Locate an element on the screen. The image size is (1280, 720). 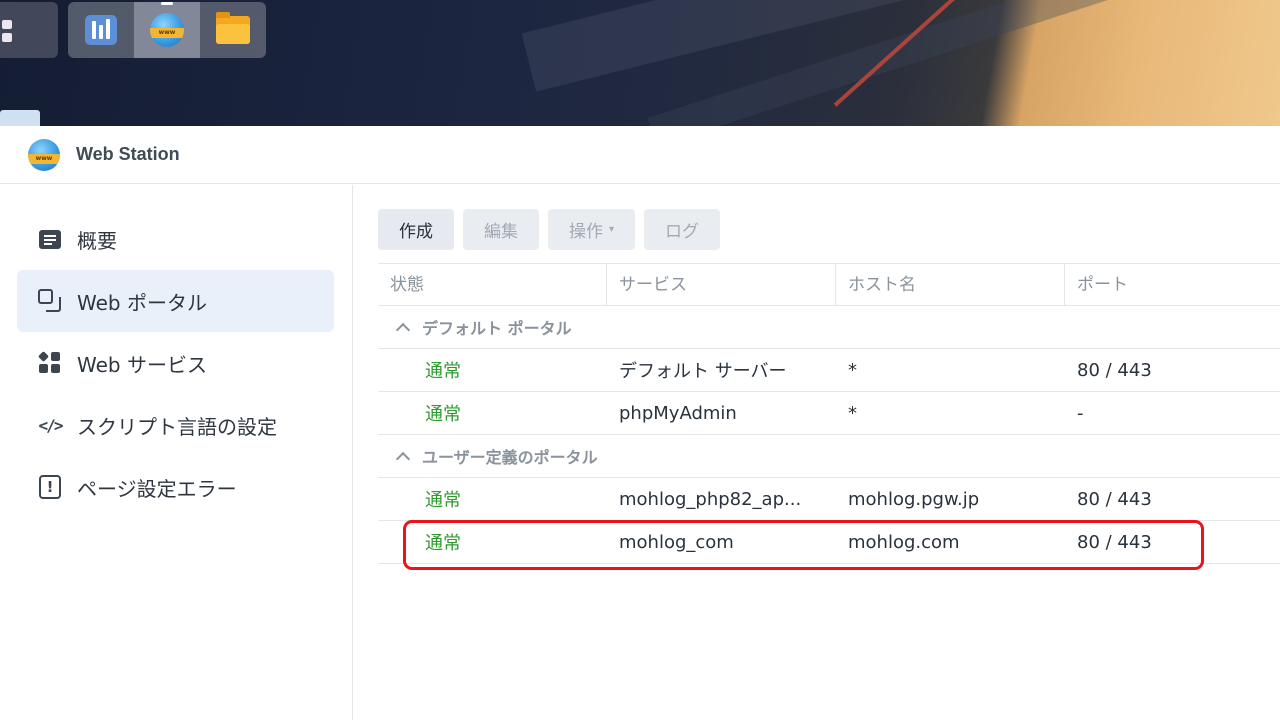
service-cell: mohlog_com is located at coordinates (676, 542).